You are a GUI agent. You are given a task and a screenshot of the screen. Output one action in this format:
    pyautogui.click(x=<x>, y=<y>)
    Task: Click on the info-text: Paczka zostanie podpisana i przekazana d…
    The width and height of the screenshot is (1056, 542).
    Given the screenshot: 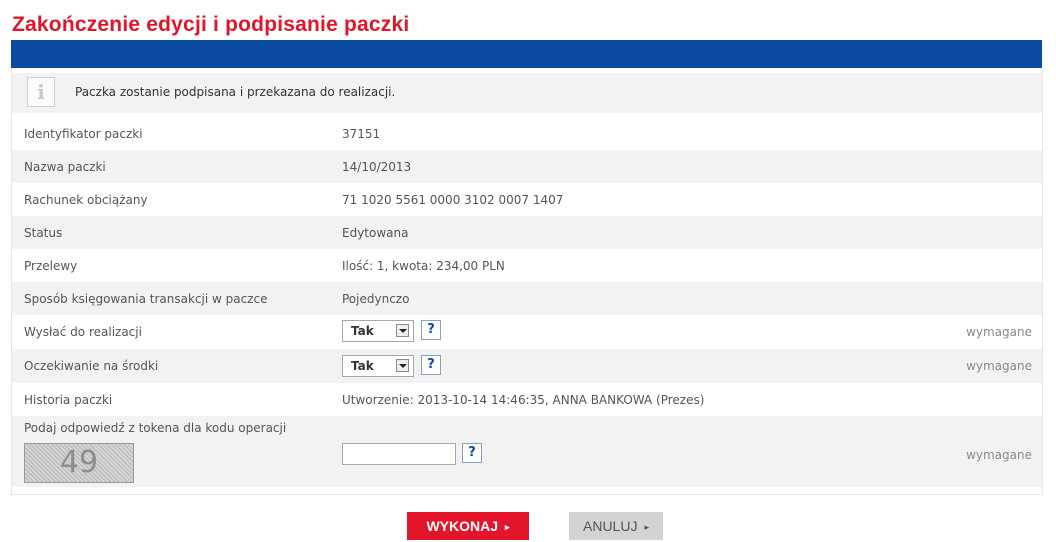 What is the action you would take?
    pyautogui.click(x=235, y=92)
    